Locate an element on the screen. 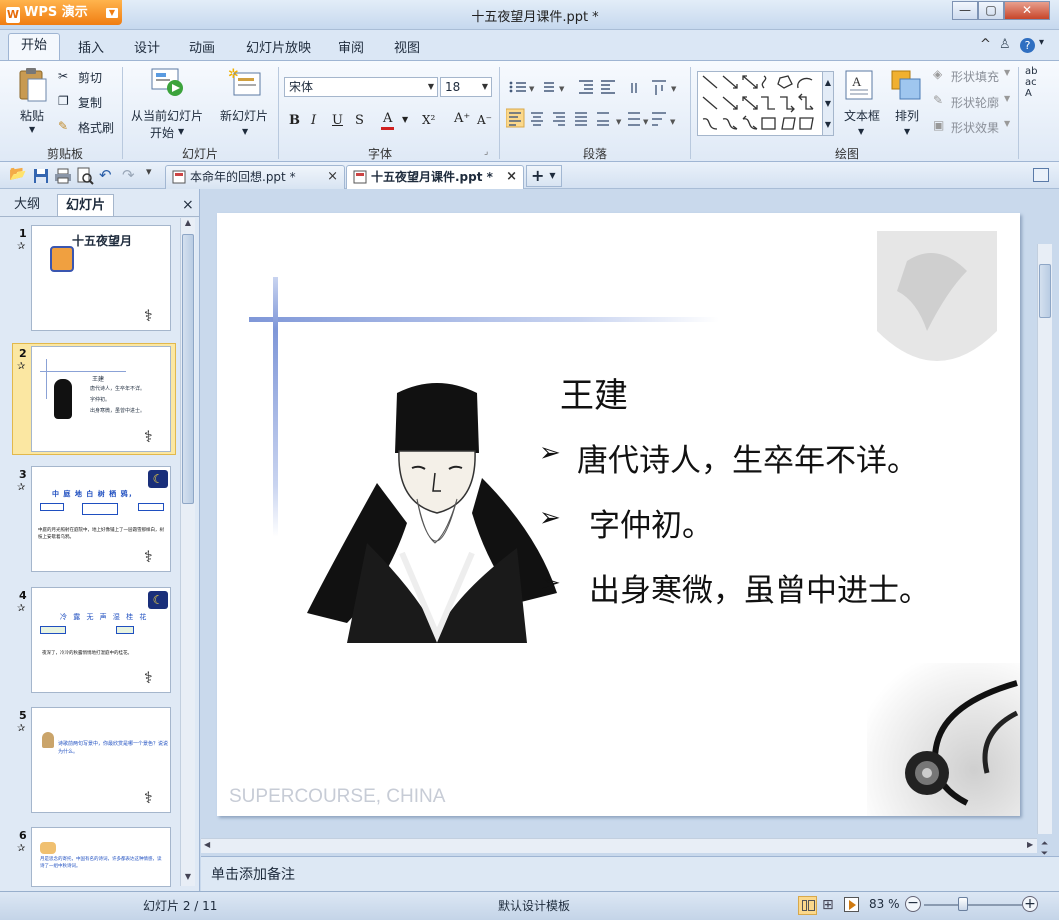  slide-thumbnail-1: 十五夜望月 ⚕ is located at coordinates (101, 278).